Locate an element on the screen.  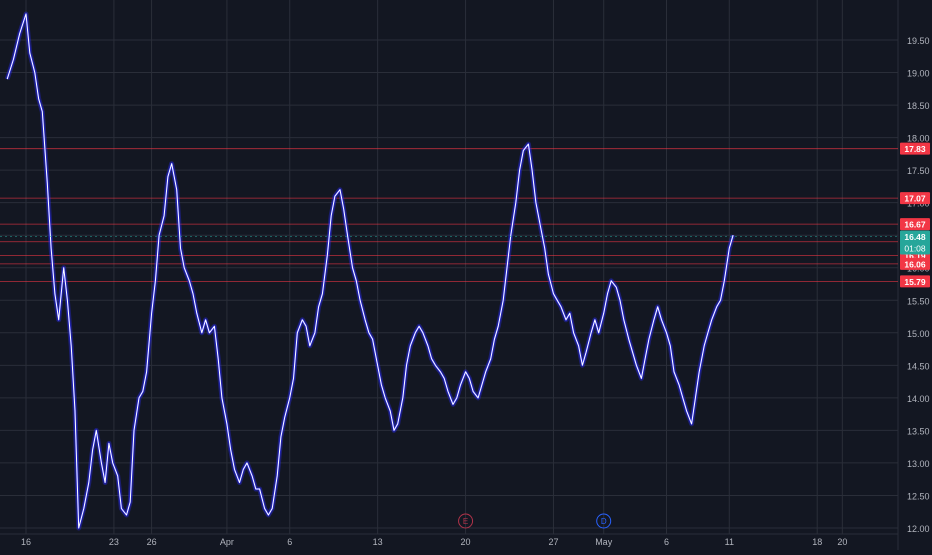
y-tick-label: 13.00 is located at coordinates (918, 464).